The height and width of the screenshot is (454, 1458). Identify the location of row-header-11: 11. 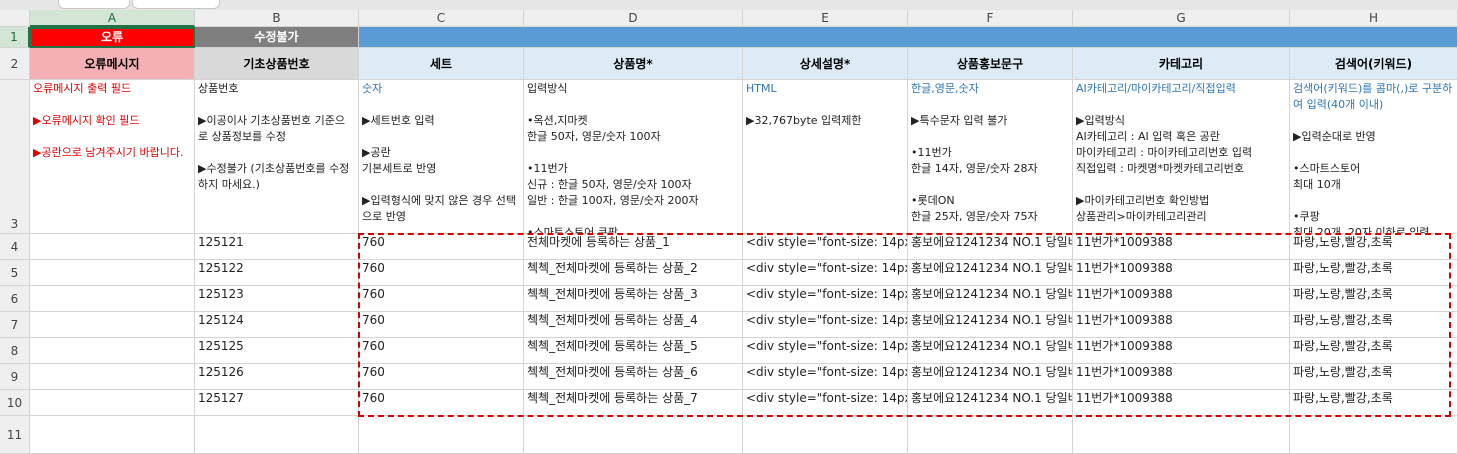
(15, 435).